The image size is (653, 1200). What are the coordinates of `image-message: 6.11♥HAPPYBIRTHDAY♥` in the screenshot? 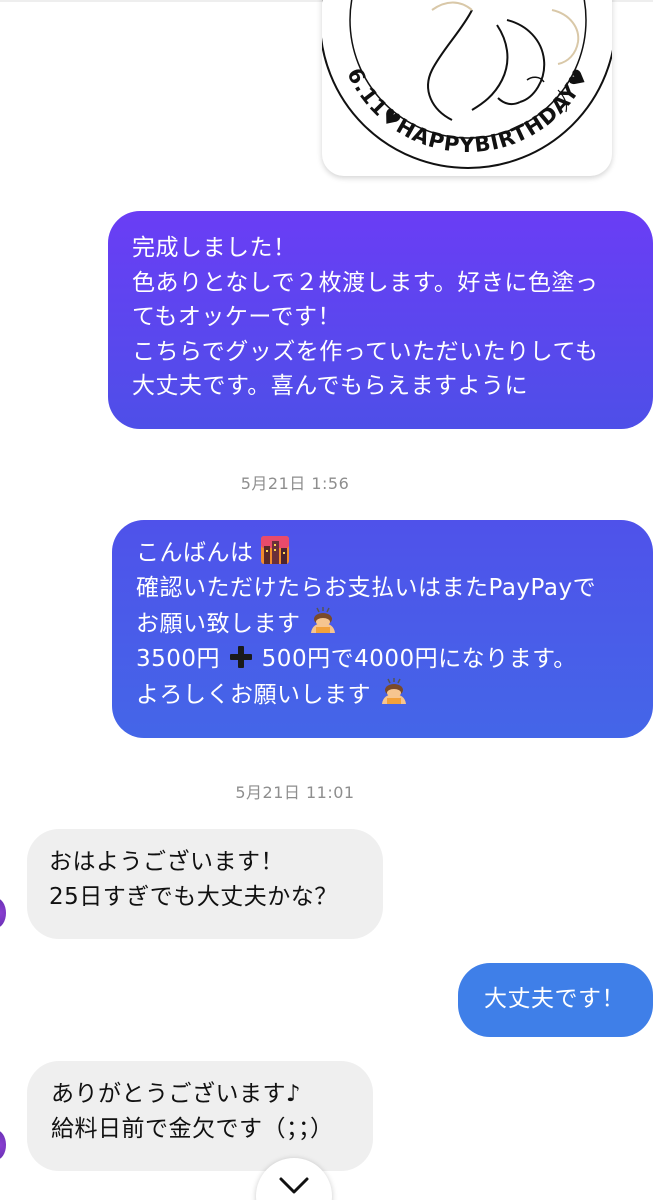 It's located at (467, 88).